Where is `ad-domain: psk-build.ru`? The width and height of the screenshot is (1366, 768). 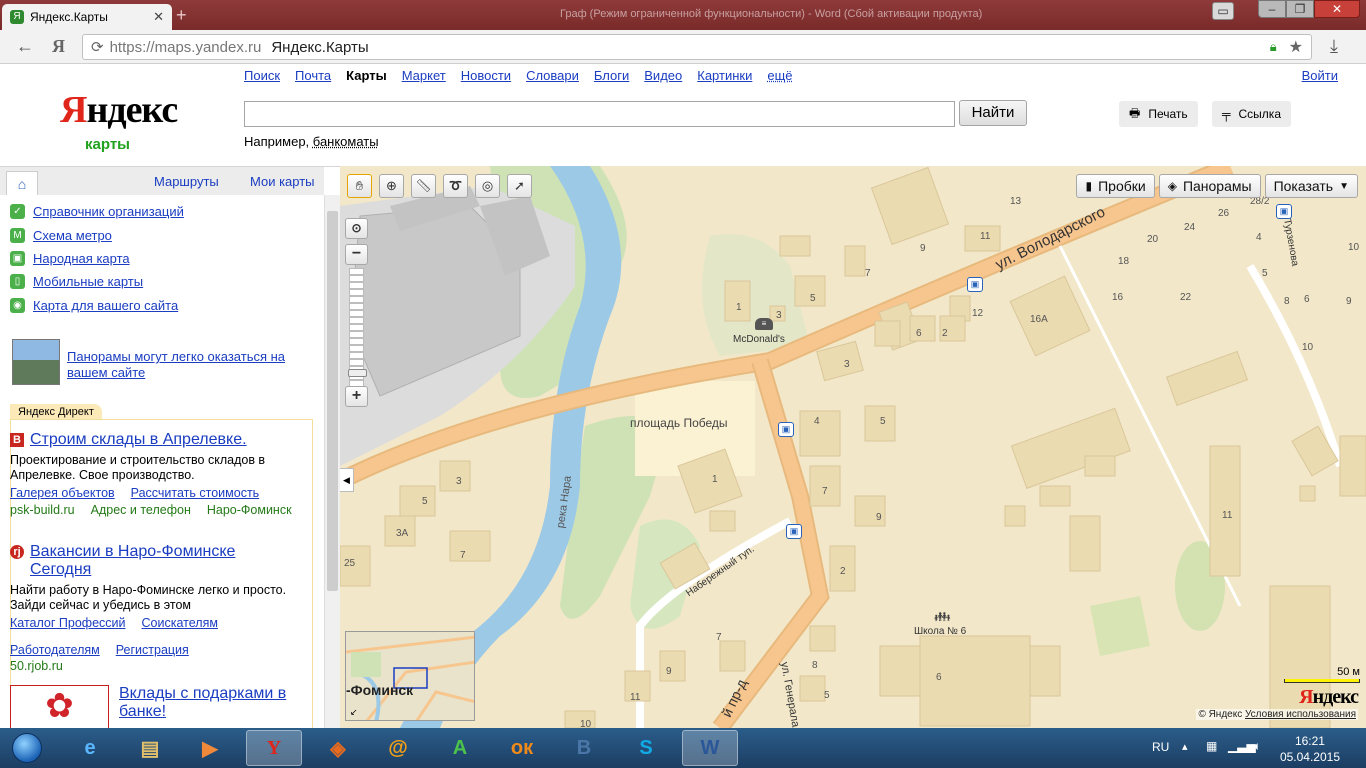 ad-domain: psk-build.ru is located at coordinates (42, 510).